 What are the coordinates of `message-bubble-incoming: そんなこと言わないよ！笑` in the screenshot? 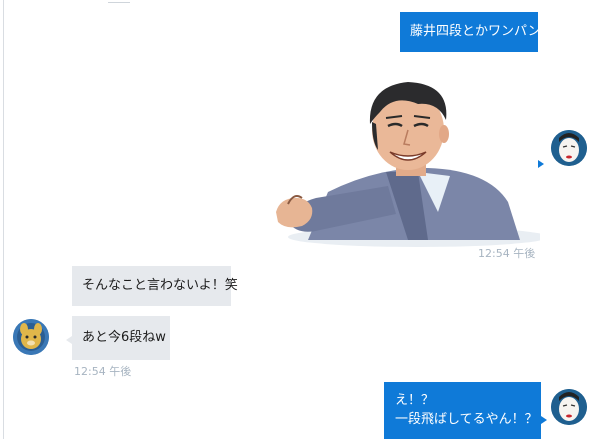 It's located at (155, 286).